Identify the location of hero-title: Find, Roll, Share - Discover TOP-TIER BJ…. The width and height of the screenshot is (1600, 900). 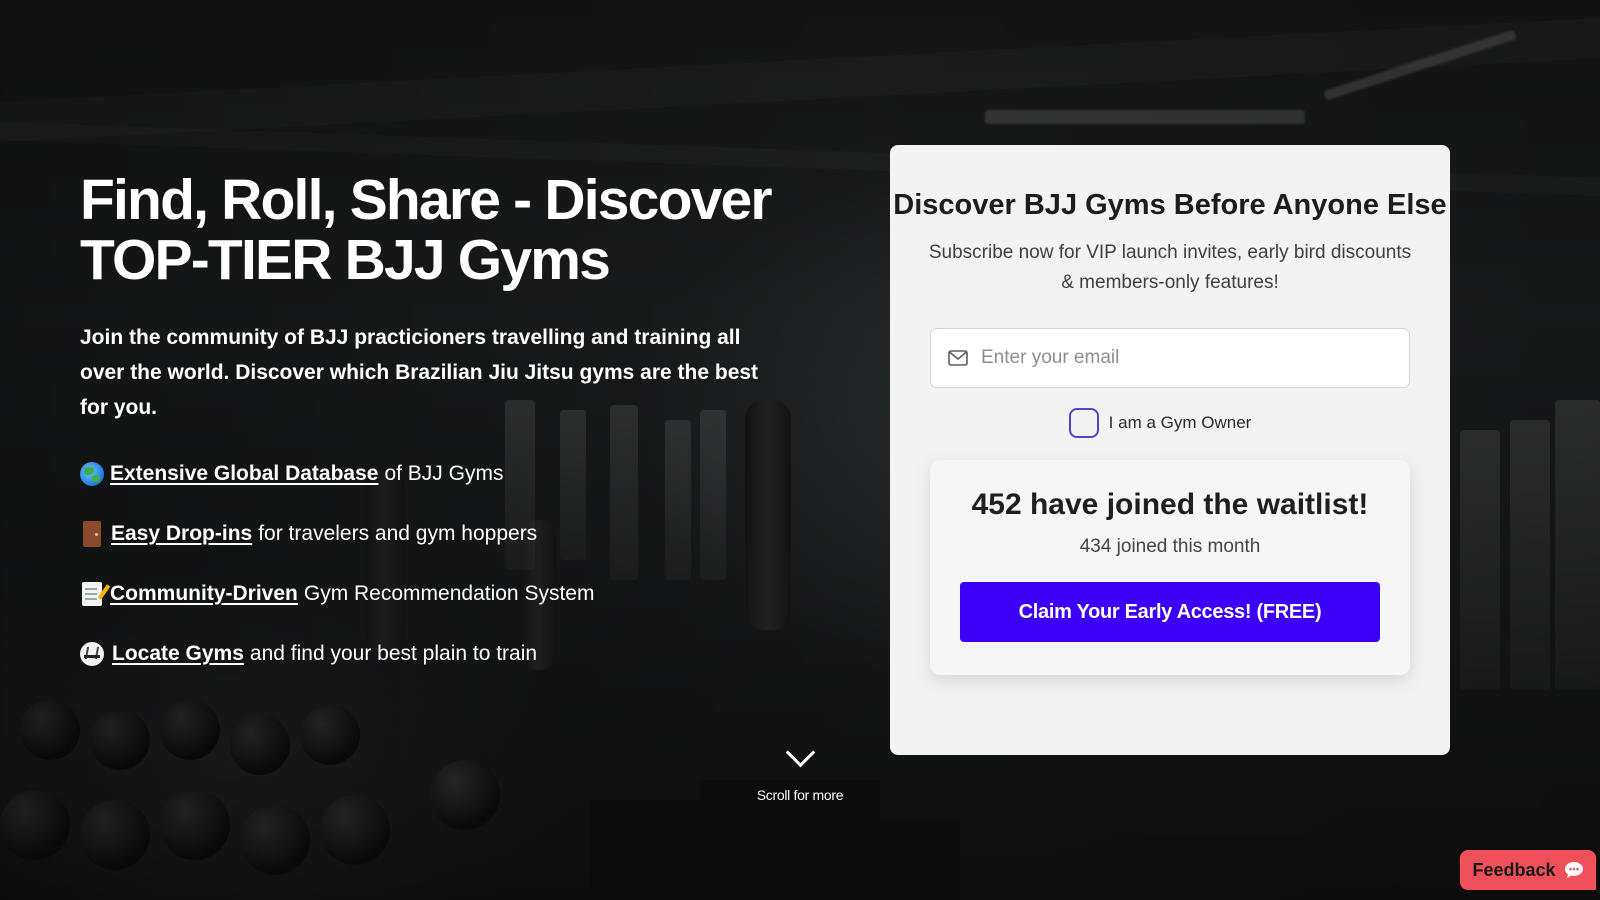
(440, 230).